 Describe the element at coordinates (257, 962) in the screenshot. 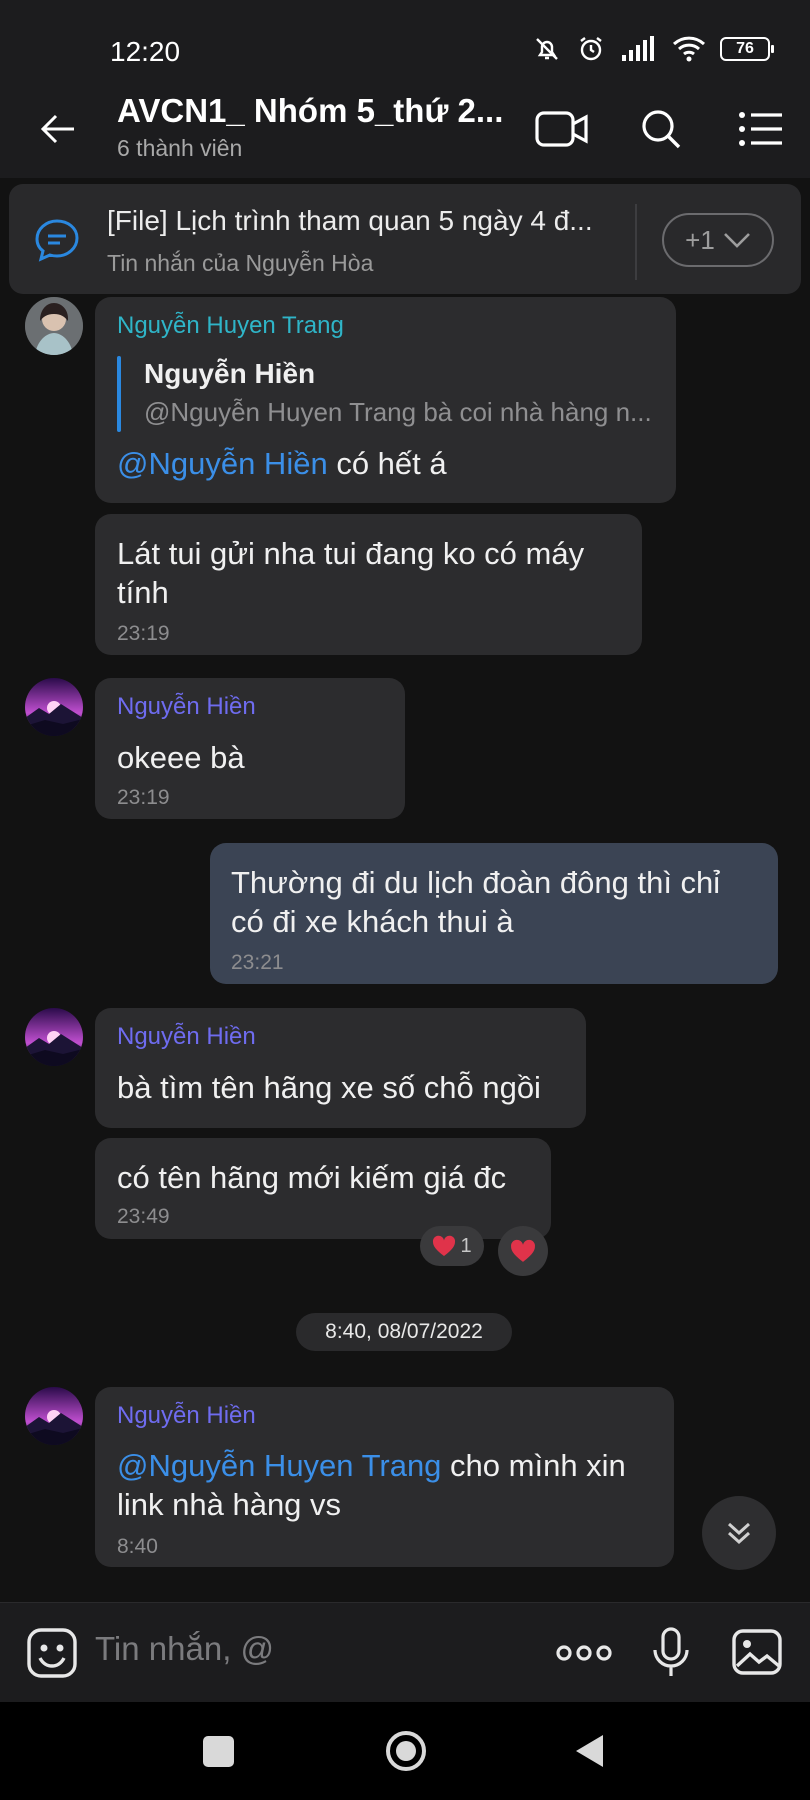

I see `message-time: 23:21` at that location.